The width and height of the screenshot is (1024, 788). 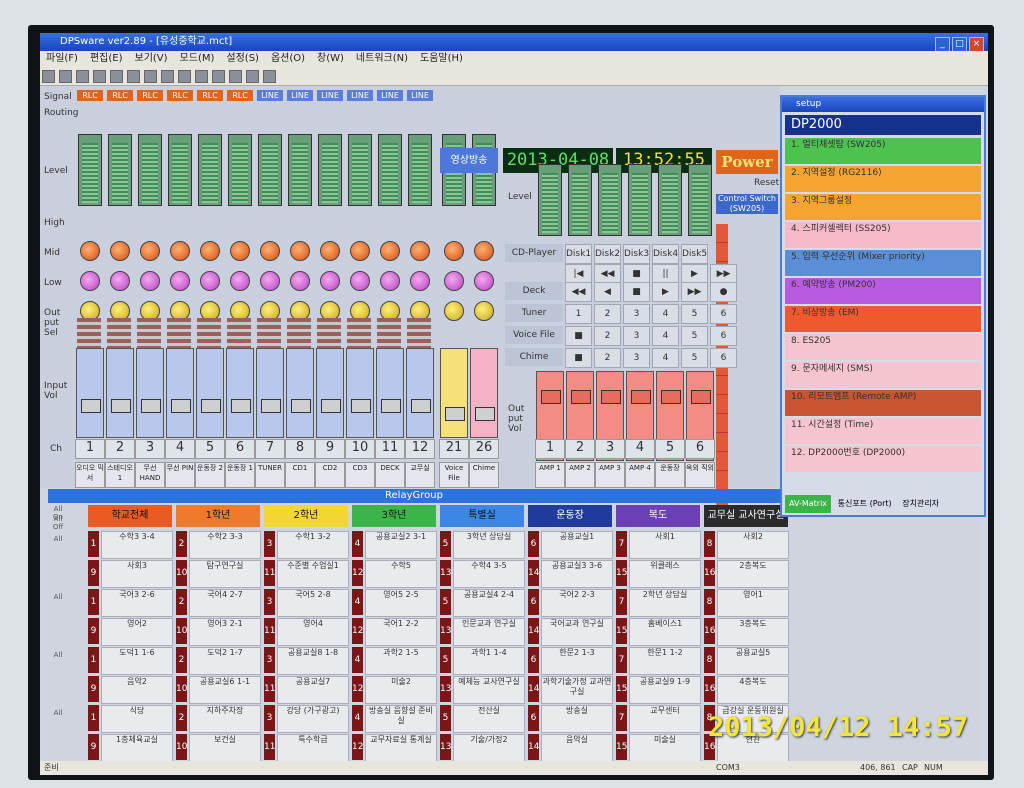 I want to click on voice-file-cell: 6, so click(x=723, y=336).